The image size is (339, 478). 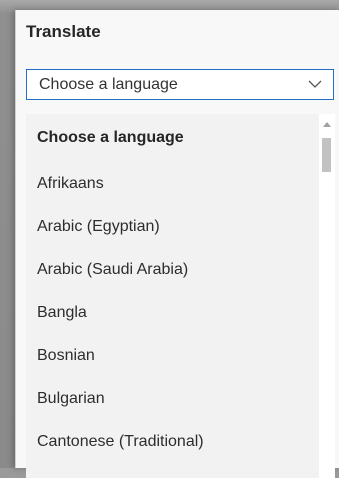 What do you see at coordinates (172, 269) in the screenshot?
I see `option-arabic-saudi-arabia: Arabic (Saudi Arabia)` at bounding box center [172, 269].